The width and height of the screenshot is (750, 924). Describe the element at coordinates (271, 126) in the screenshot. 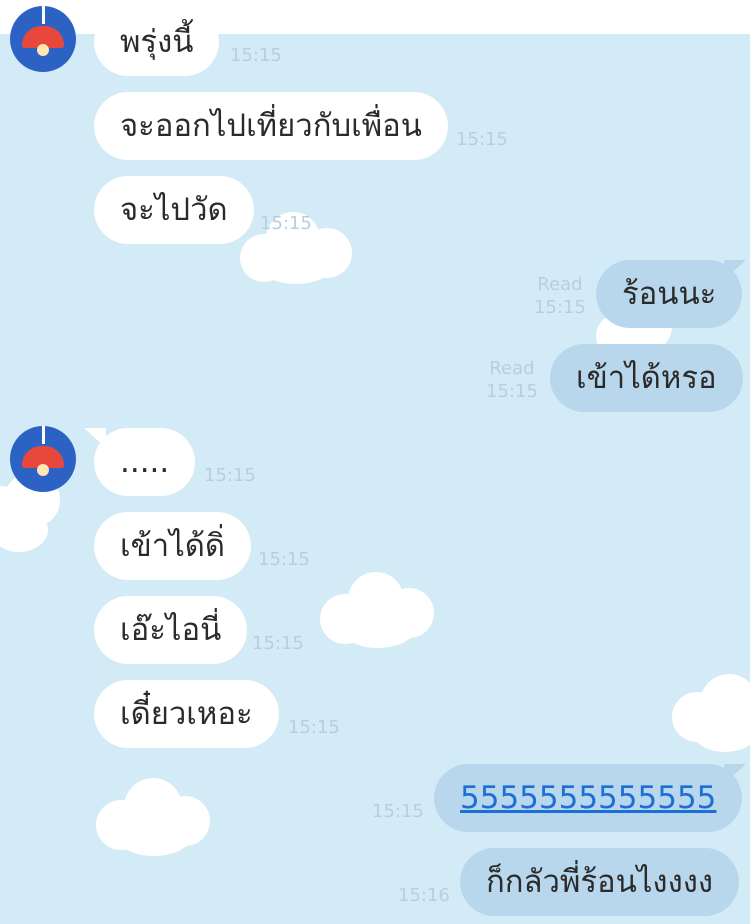

I see `message-bubble: จะออกไปเที่ยวกับเพื่อน` at that location.